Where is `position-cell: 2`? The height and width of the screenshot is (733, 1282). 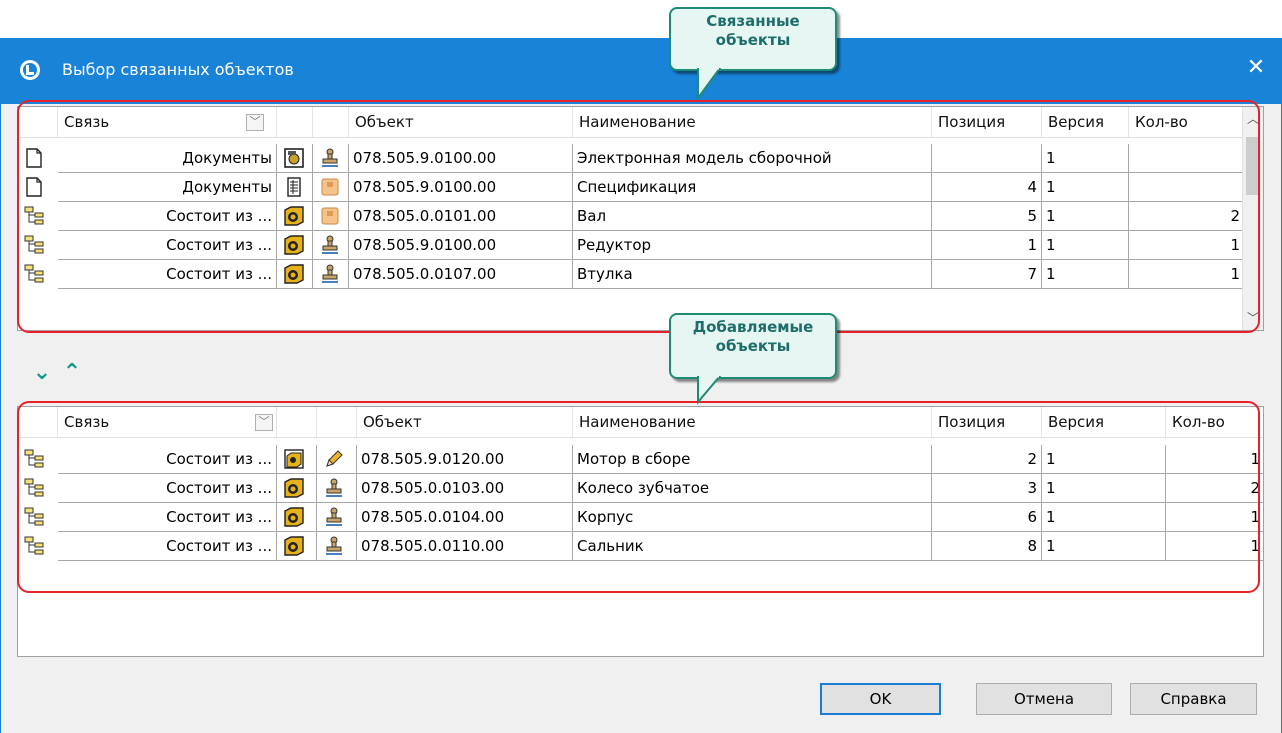
position-cell: 2 is located at coordinates (987, 459).